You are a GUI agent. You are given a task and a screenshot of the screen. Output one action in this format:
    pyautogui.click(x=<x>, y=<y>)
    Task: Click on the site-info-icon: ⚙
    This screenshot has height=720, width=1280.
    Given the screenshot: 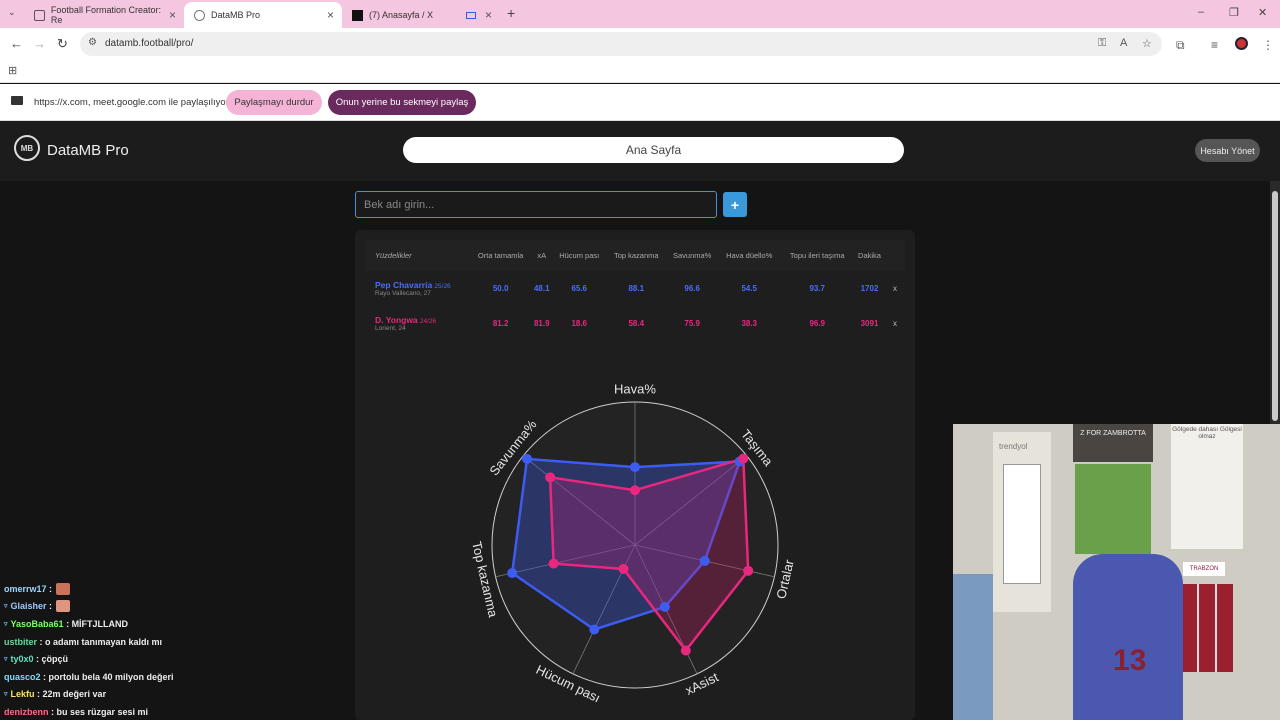 What is the action you would take?
    pyautogui.click(x=92, y=42)
    